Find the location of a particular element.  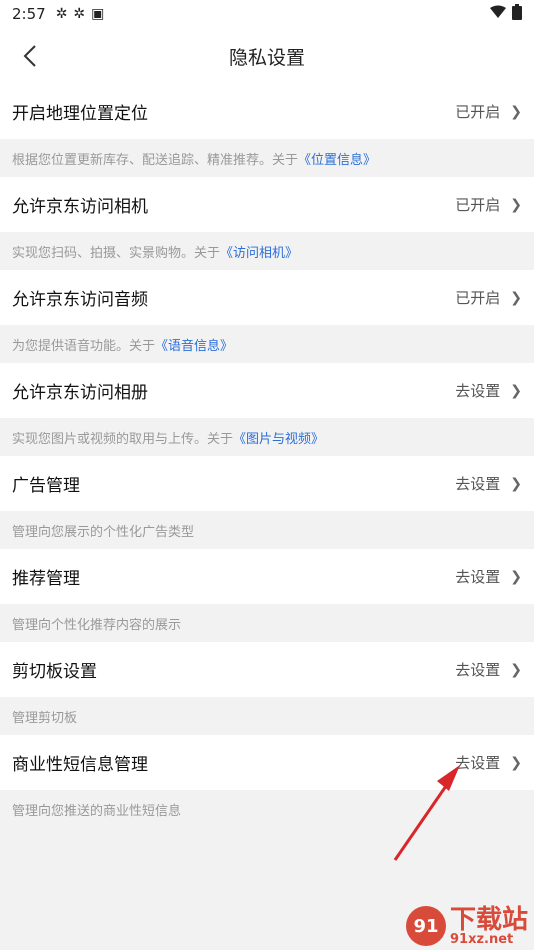

watermark-logo: 91 is located at coordinates (425, 926).